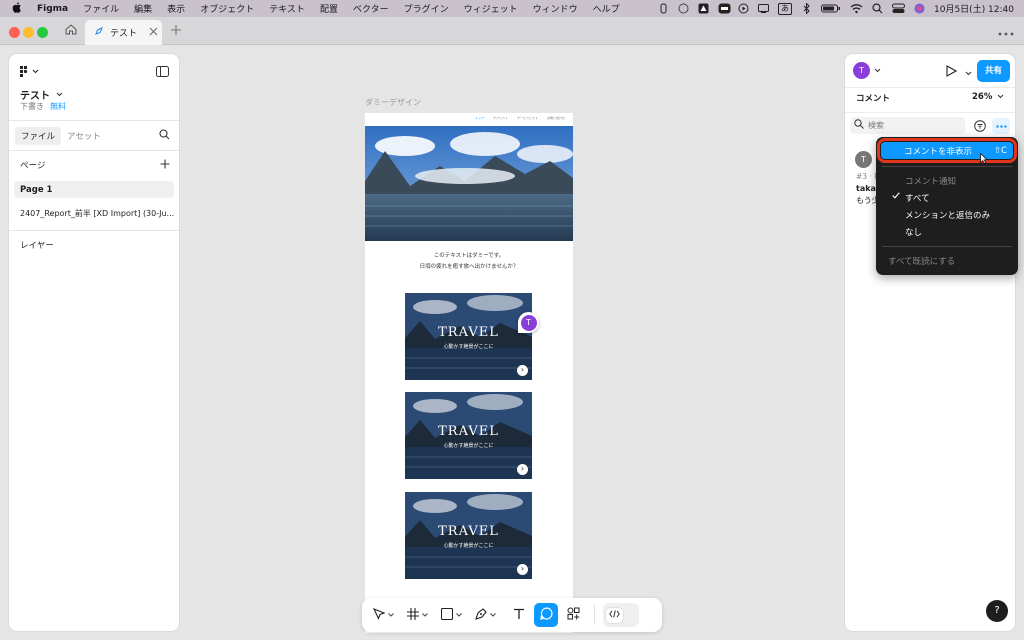 This screenshot has height=640, width=1024. I want to click on frame-tool, so click(417, 615).